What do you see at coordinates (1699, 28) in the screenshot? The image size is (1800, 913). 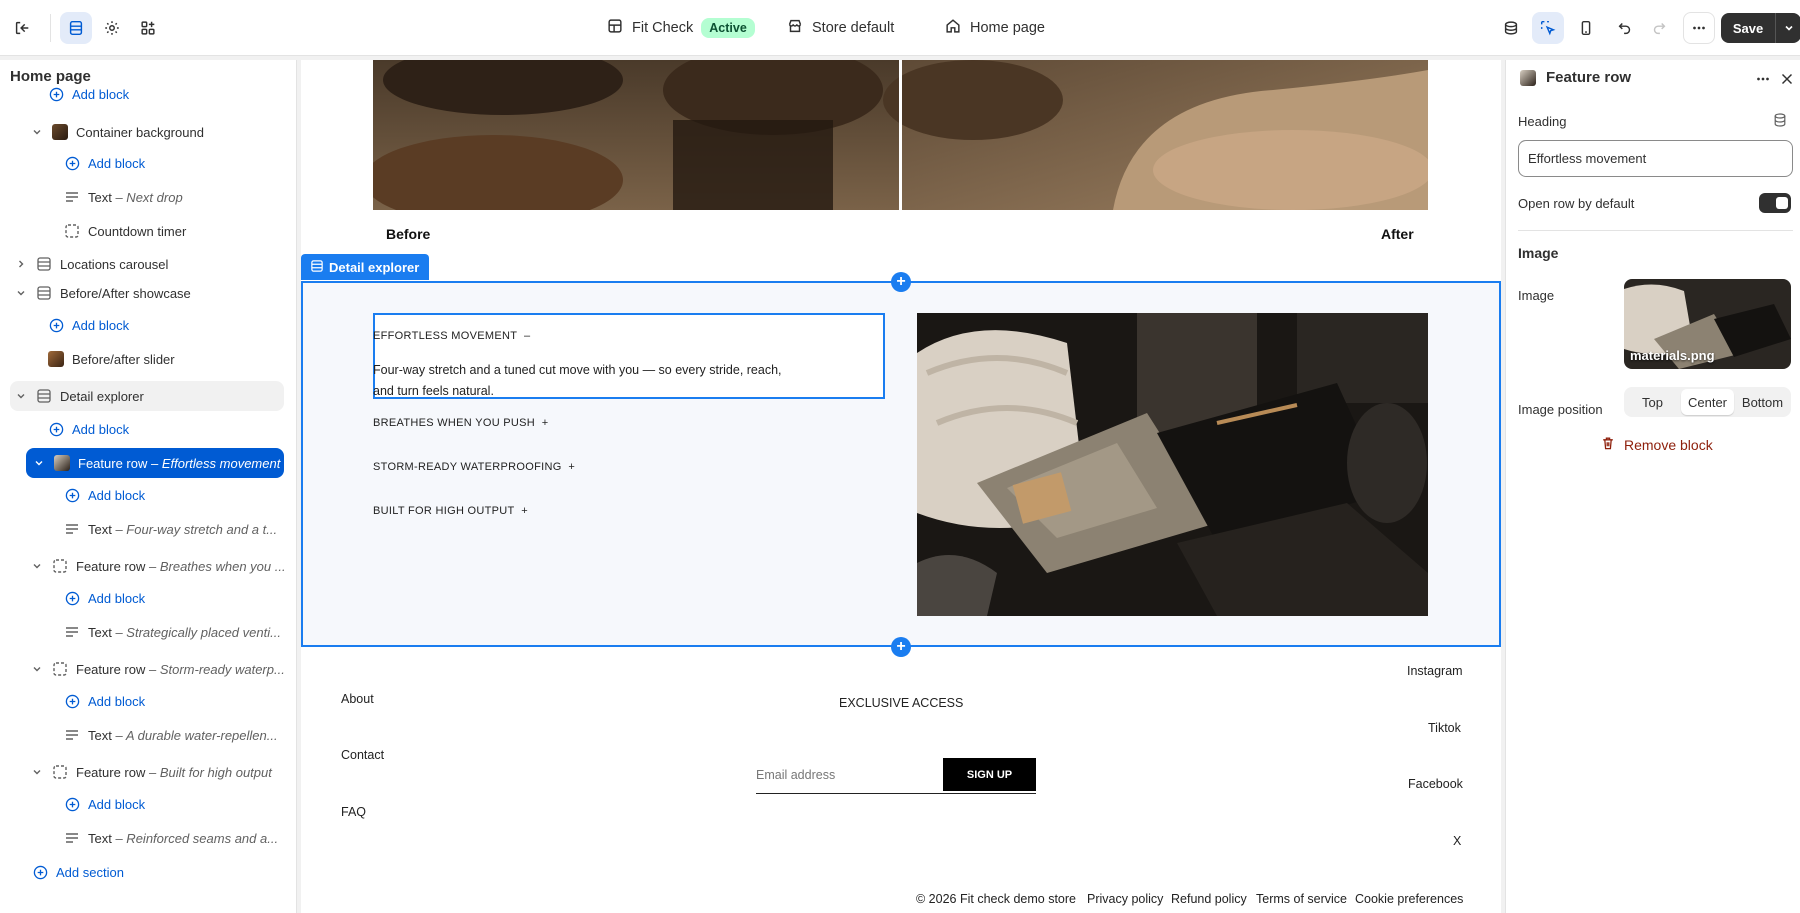 I see `more-actions-icon` at bounding box center [1699, 28].